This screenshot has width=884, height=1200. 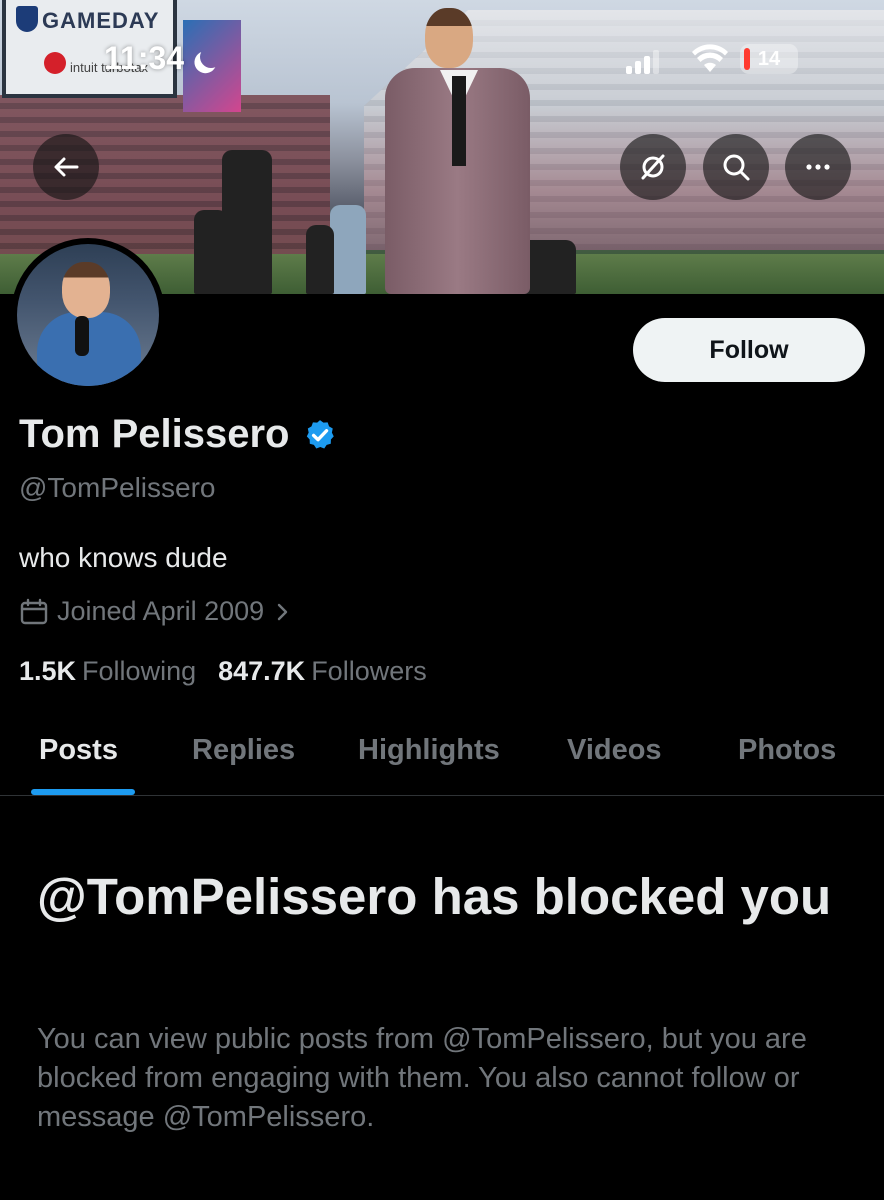 I want to click on active-tab-indicator, so click(x=83, y=792).